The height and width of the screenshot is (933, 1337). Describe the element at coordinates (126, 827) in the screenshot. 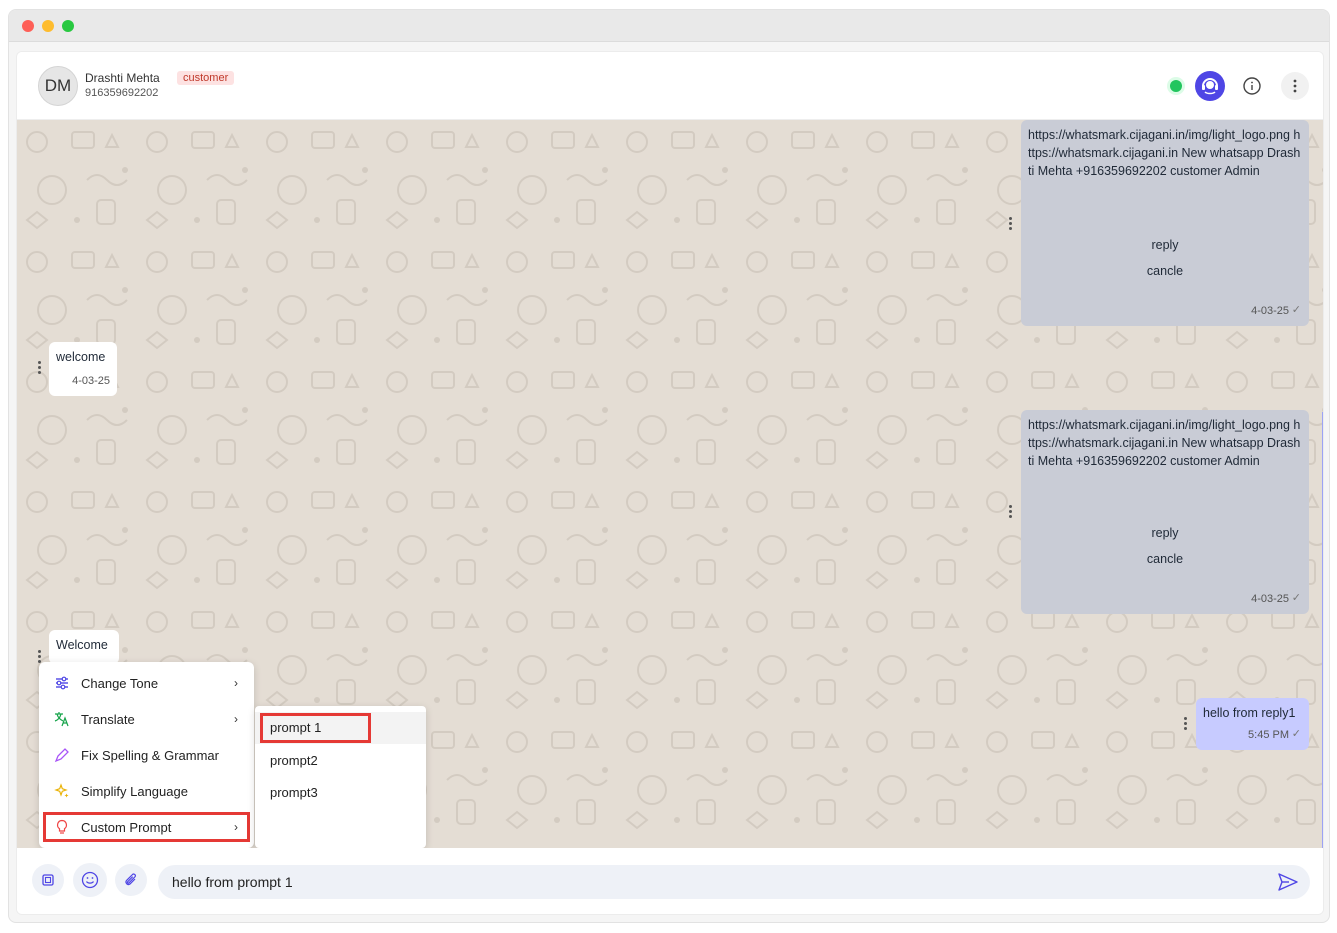

I see `menu-item-label: Custom Prompt` at that location.